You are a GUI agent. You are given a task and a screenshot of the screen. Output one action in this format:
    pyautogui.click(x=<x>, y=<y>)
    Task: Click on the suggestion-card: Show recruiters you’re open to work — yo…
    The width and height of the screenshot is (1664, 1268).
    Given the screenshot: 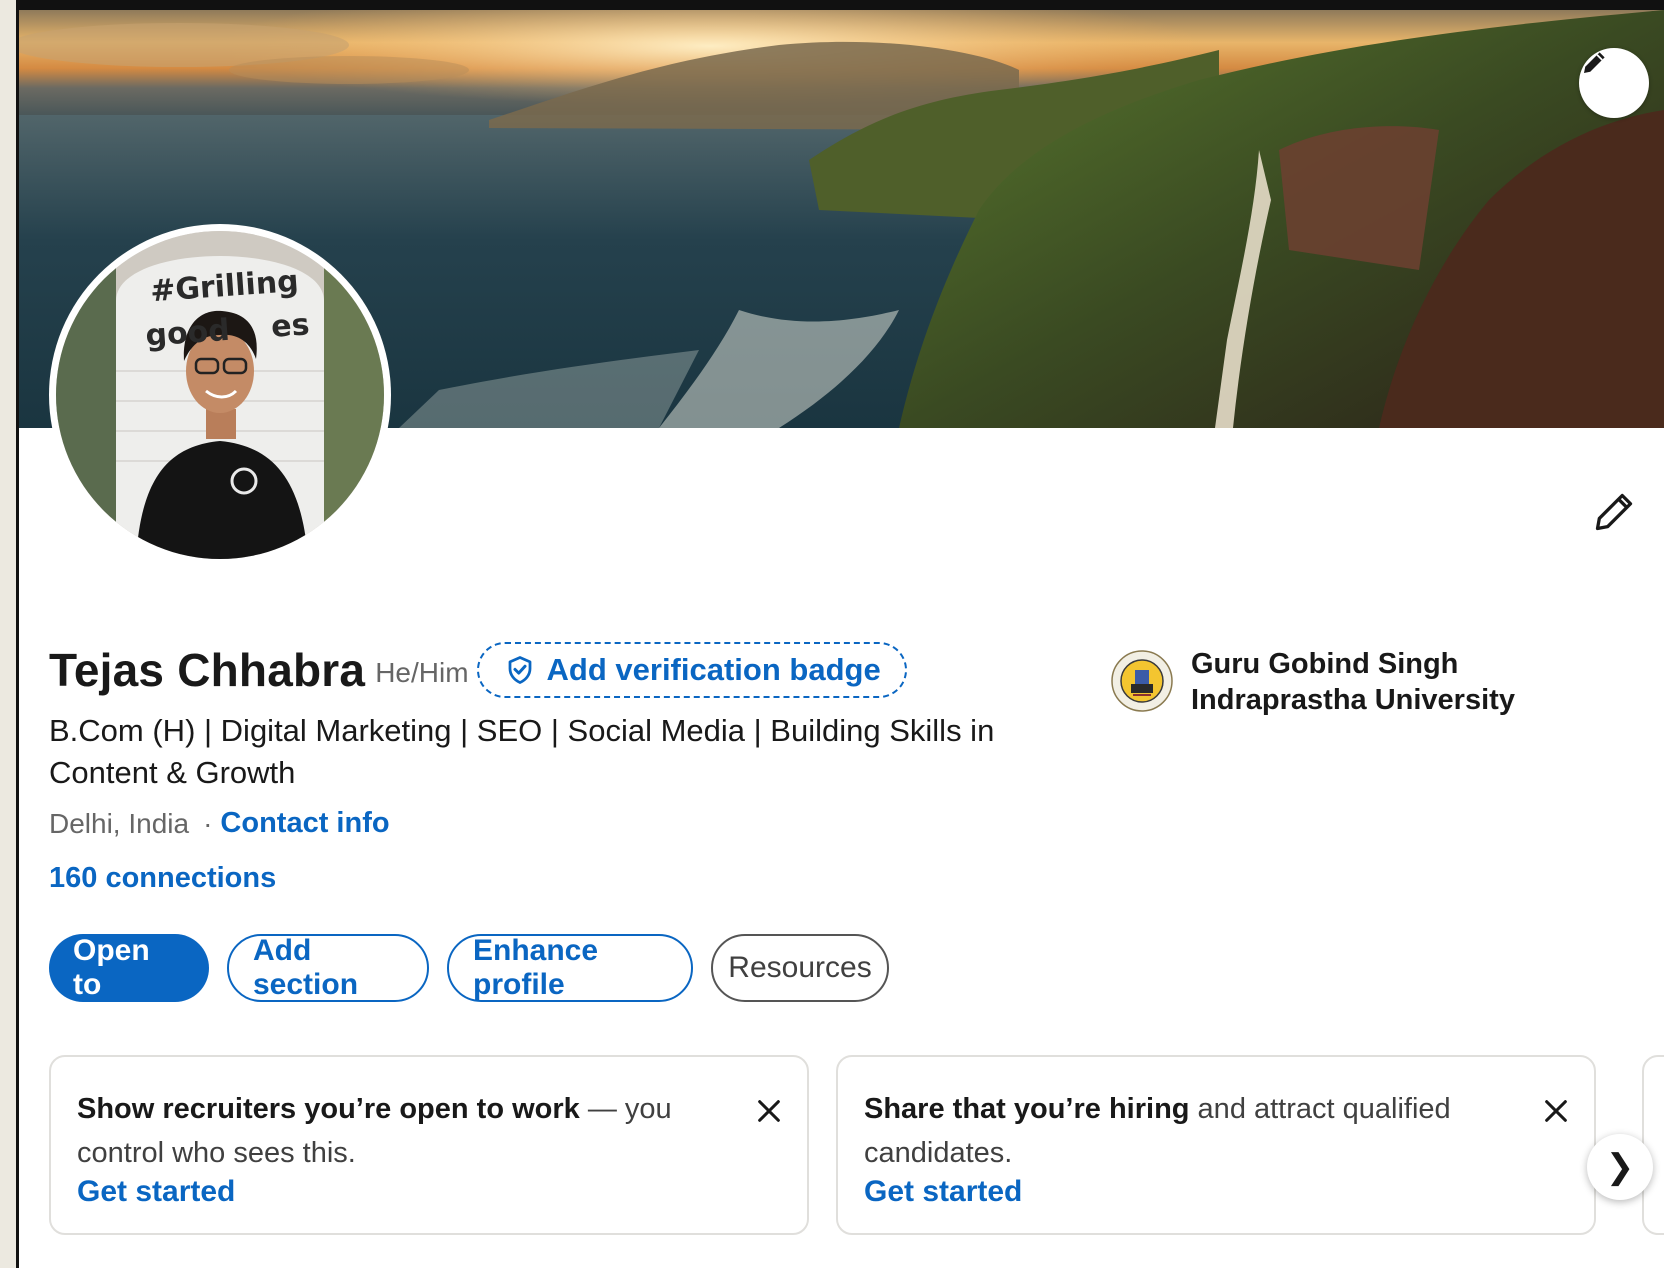 What is the action you would take?
    pyautogui.click(x=429, y=1145)
    